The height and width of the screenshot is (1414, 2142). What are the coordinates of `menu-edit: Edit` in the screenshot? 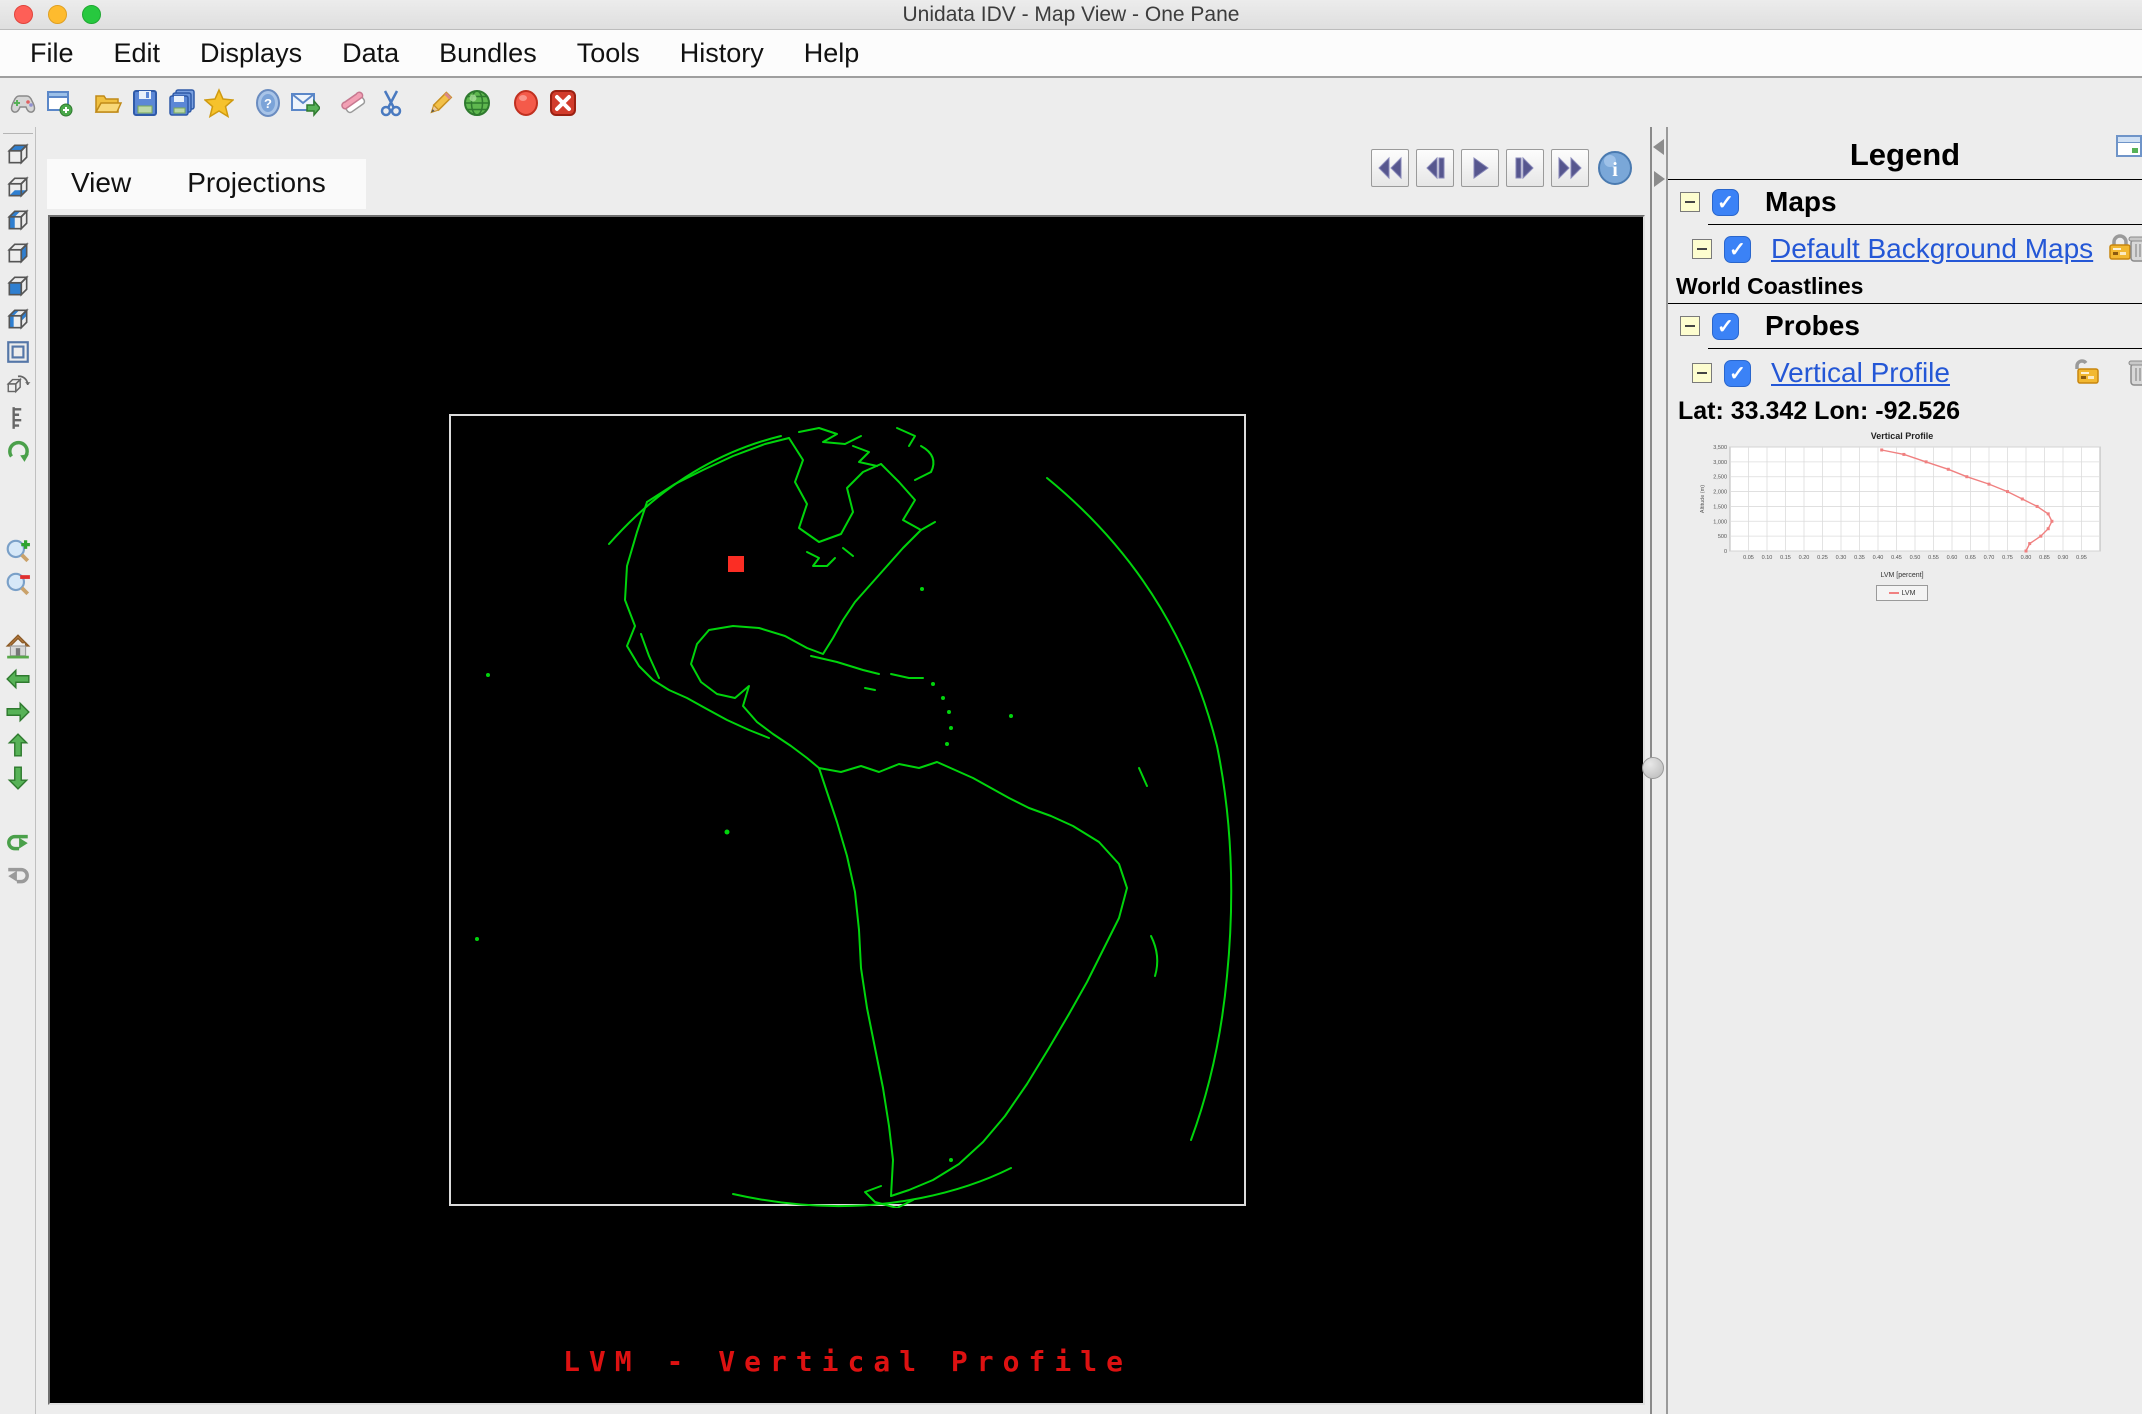 It's located at (137, 53).